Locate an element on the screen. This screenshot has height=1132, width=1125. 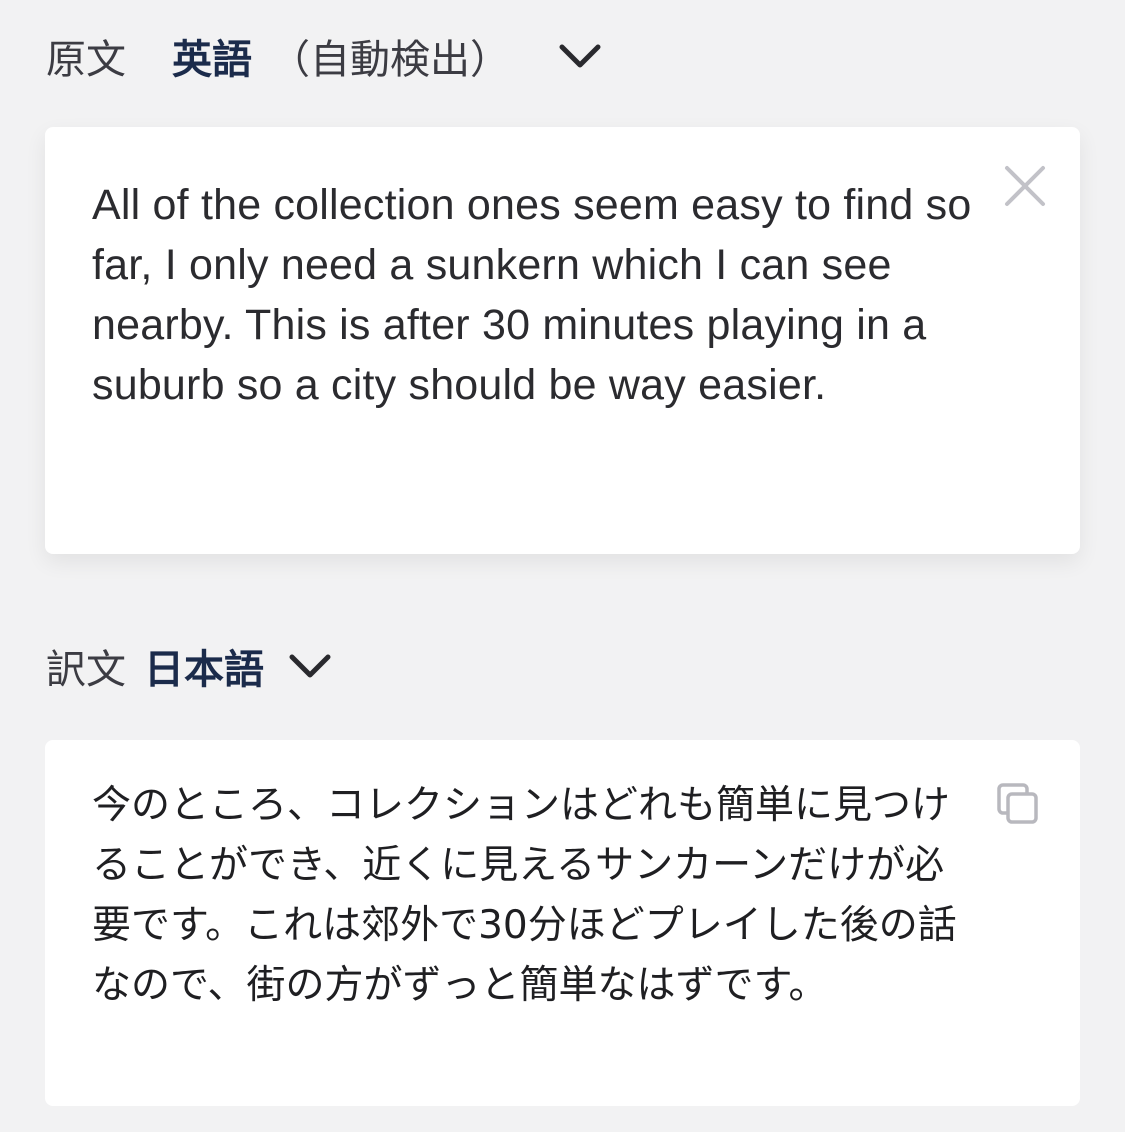
auto-detect-note: （自動検出） is located at coordinates (390, 60).